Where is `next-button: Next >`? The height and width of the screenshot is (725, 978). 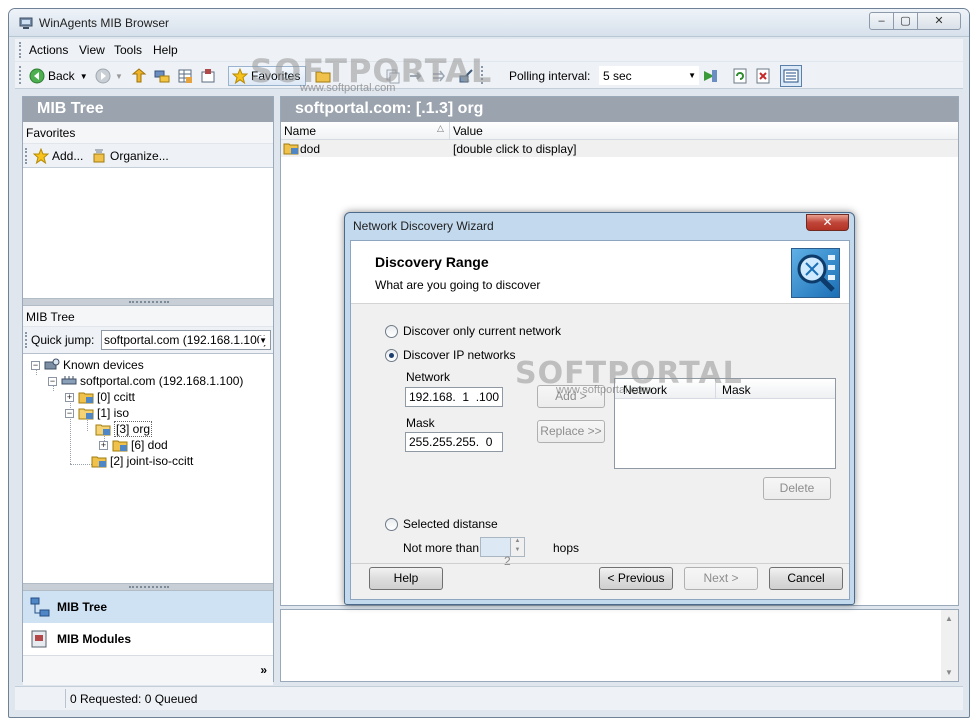 next-button: Next > is located at coordinates (721, 578).